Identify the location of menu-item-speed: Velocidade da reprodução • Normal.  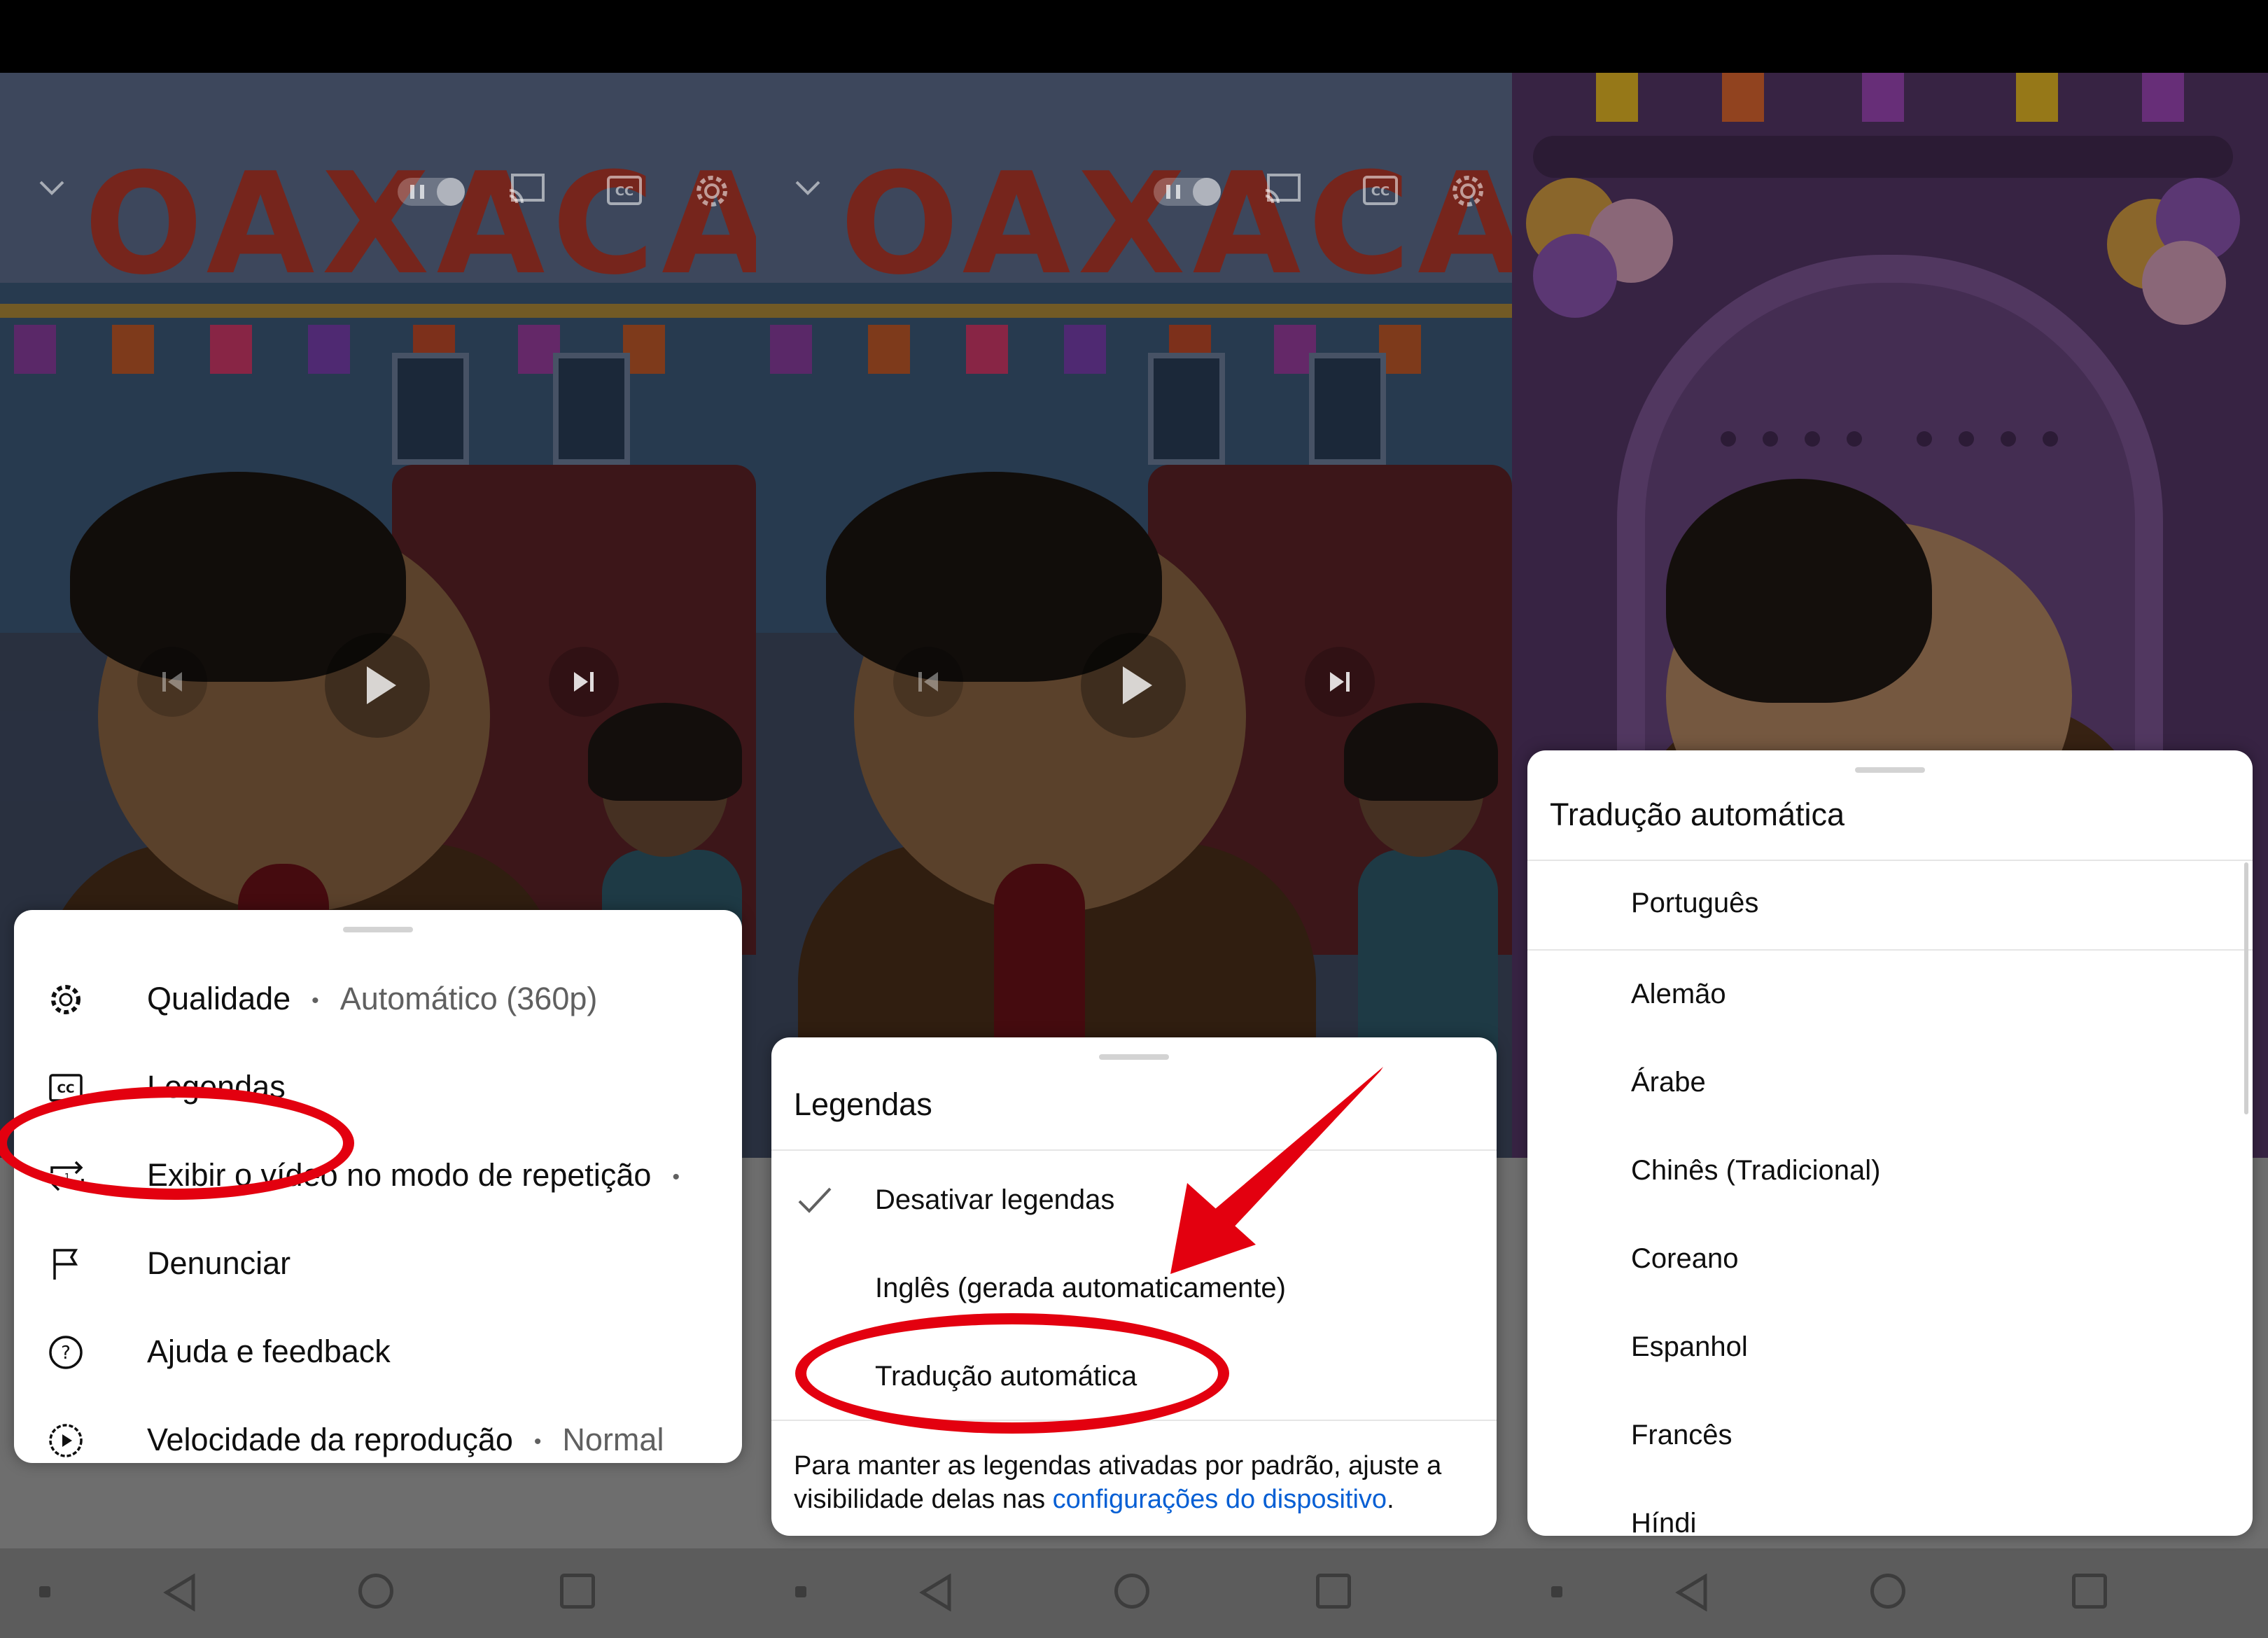
(378, 1429).